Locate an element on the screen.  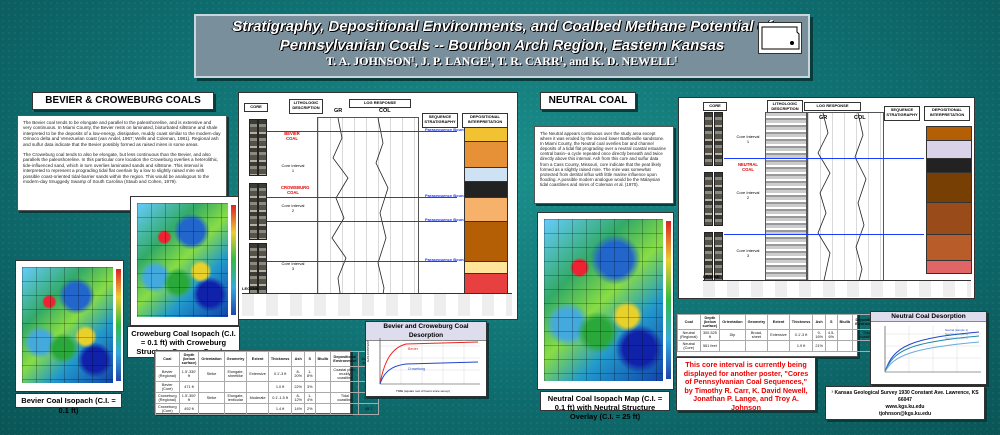
table-cell: Neutral (Core) is located at coordinates (689, 346).